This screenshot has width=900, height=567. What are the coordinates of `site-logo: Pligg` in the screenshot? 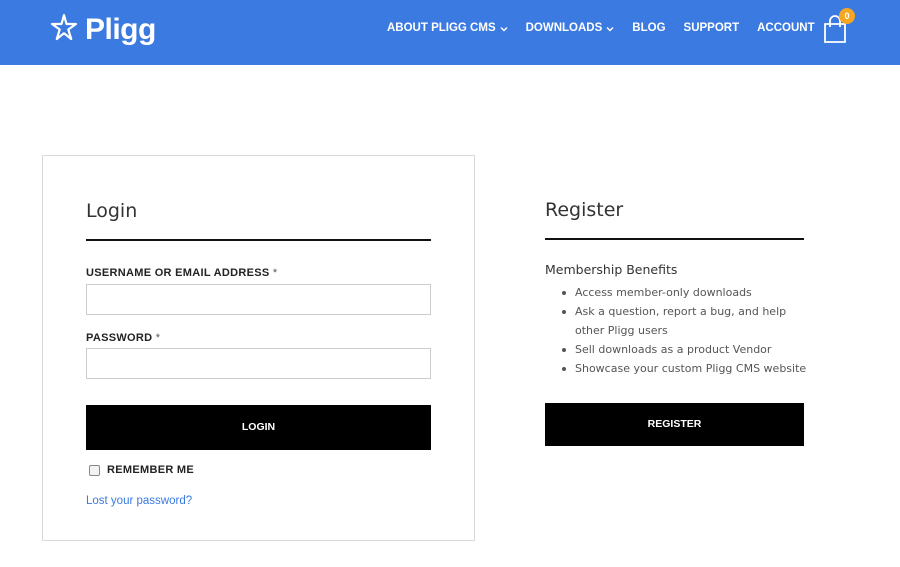 It's located at (103, 30).